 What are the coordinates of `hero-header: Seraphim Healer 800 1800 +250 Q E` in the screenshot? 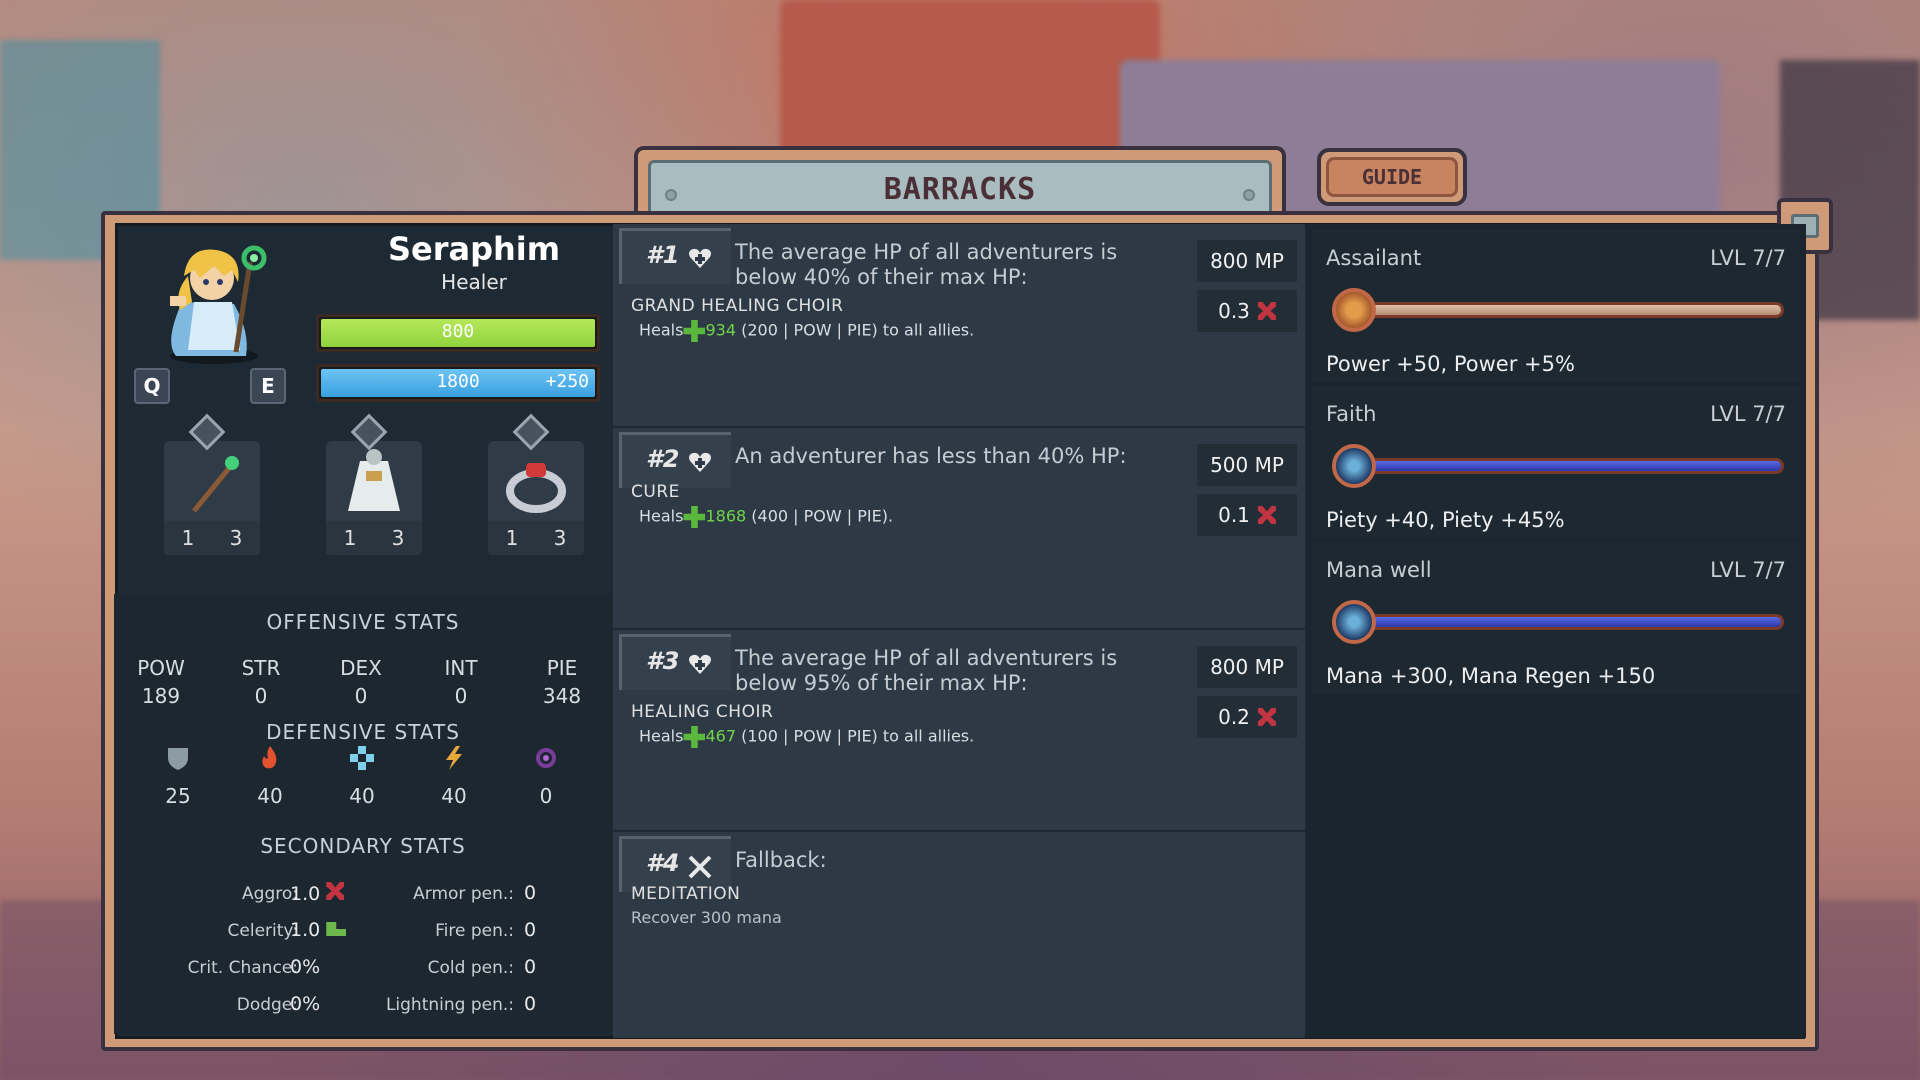 It's located at (363, 319).